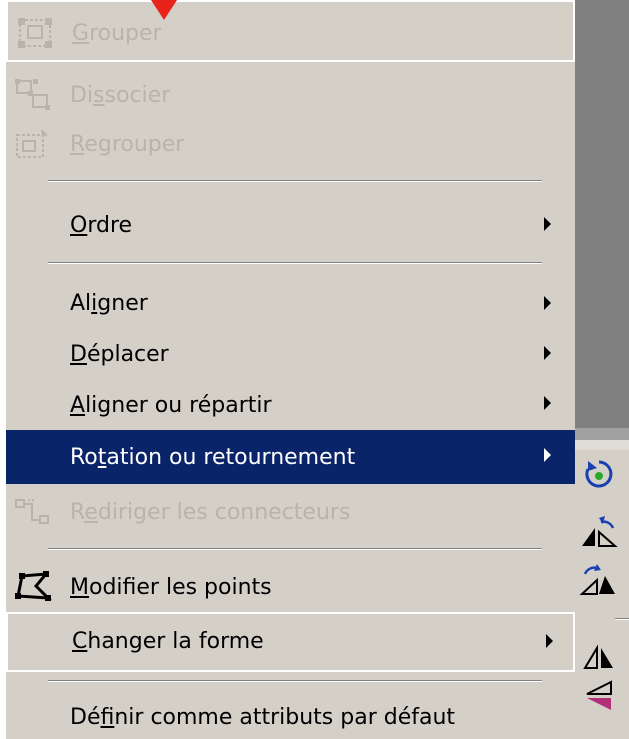 The height and width of the screenshot is (739, 629). What do you see at coordinates (117, 33) in the screenshot?
I see `menu-item-grouper-label: Grouper` at bounding box center [117, 33].